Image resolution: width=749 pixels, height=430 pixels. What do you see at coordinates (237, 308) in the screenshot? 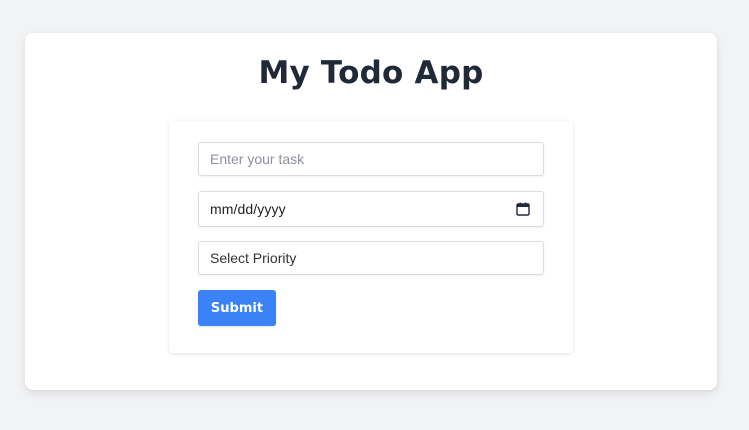
I see `submit-button: Submit` at bounding box center [237, 308].